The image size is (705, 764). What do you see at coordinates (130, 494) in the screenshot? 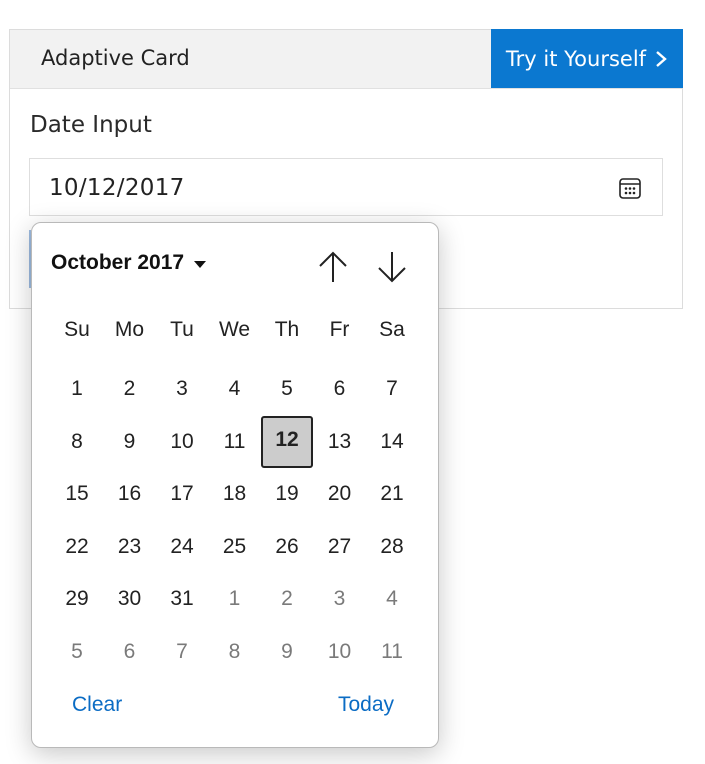
I see `day-cell: 16` at bounding box center [130, 494].